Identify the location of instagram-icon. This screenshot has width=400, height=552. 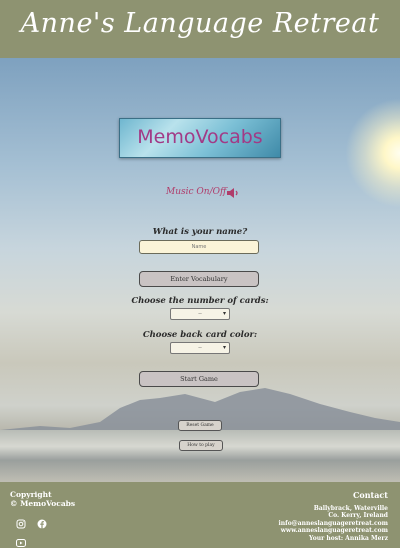
(21, 521).